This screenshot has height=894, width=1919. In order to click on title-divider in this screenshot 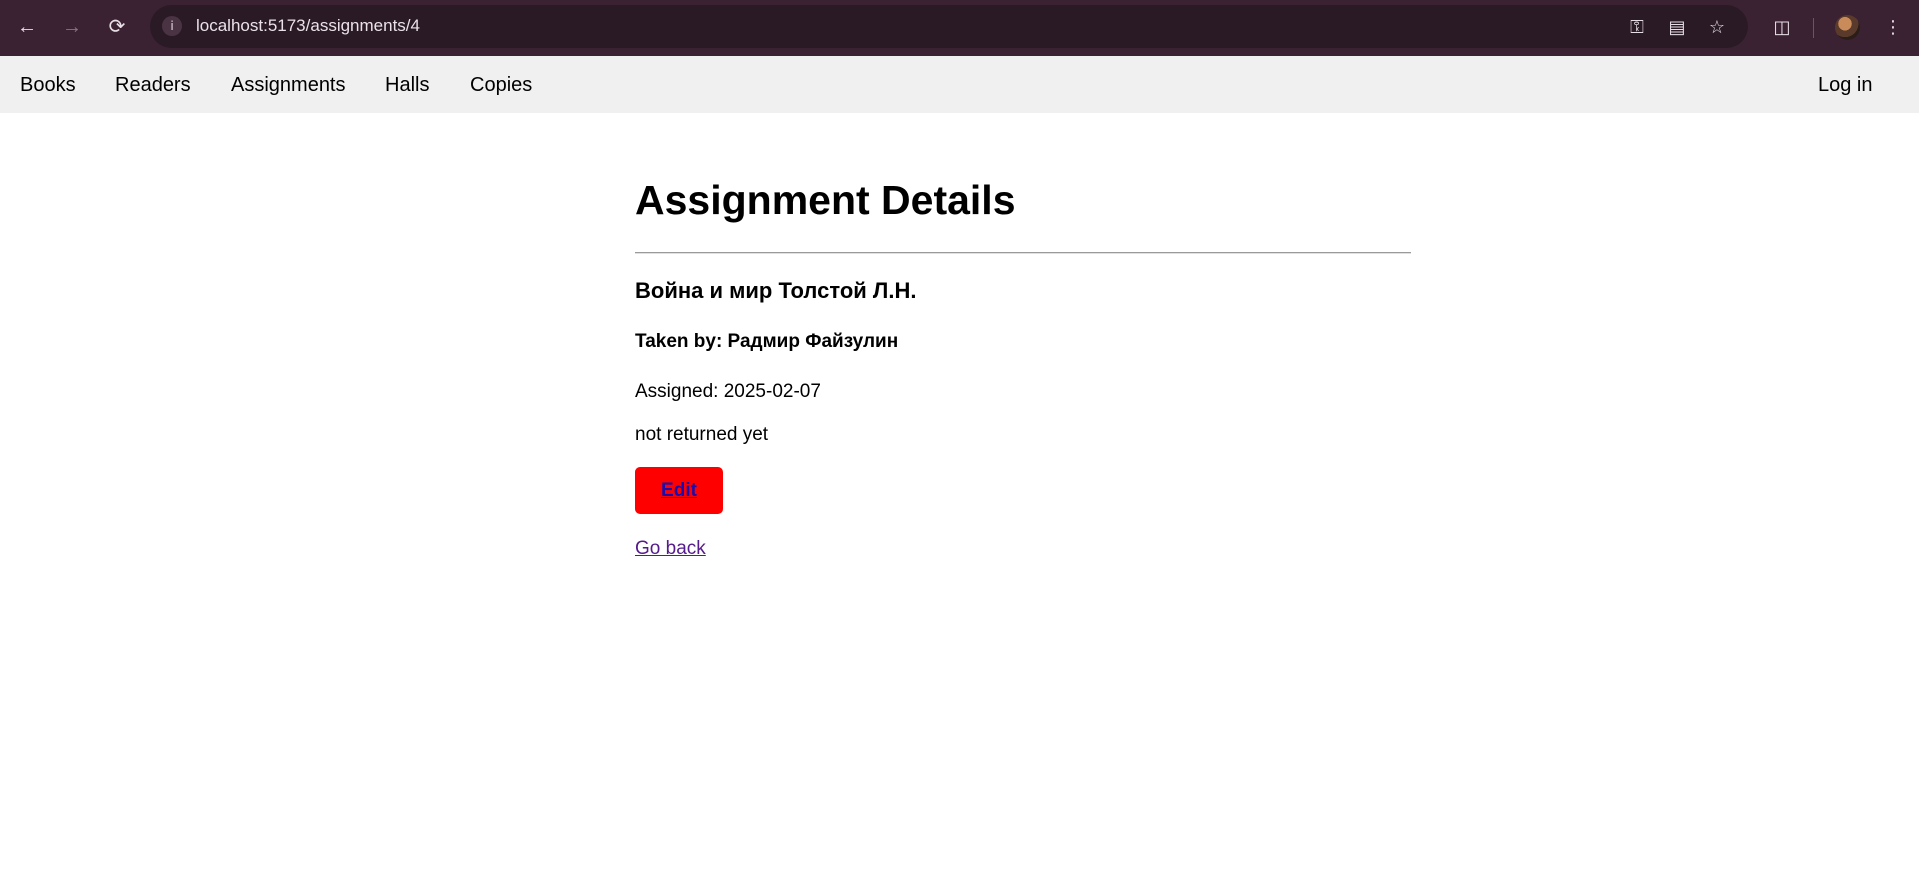, I will do `click(1023, 253)`.